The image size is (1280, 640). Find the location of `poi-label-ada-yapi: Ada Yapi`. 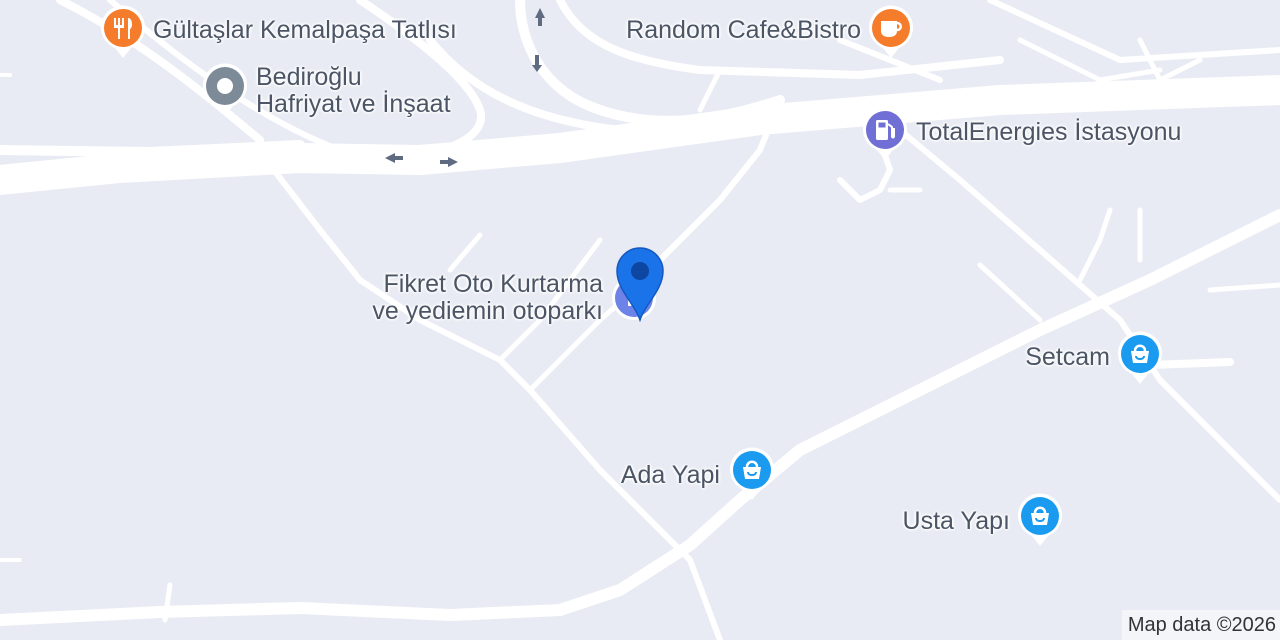

poi-label-ada-yapi: Ada Yapi is located at coordinates (670, 475).